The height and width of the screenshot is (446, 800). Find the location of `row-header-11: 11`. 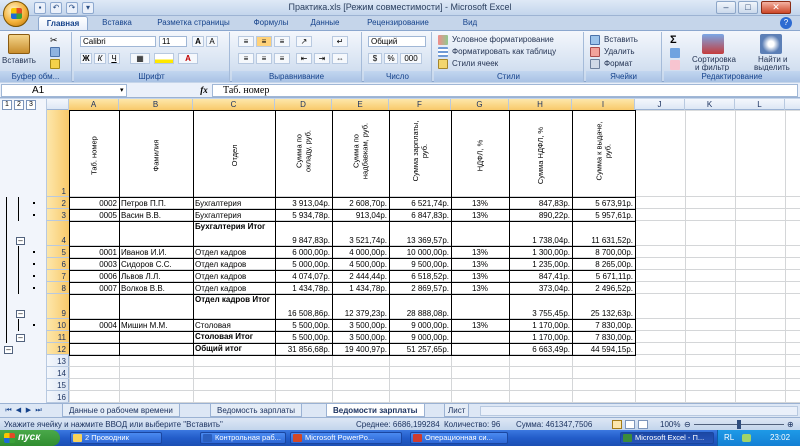

row-header-11: 11 is located at coordinates (58, 337).